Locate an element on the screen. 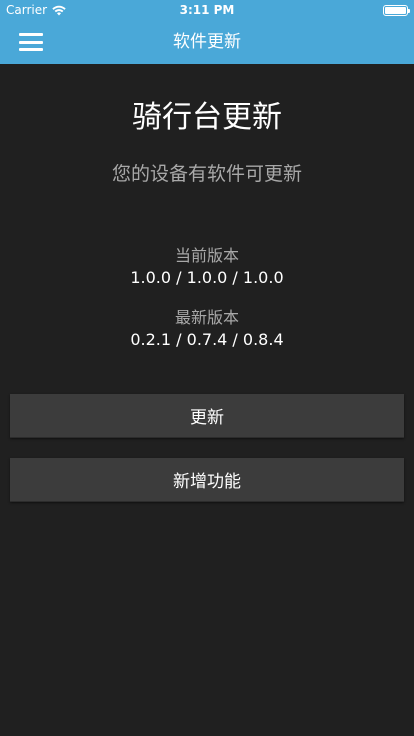 This screenshot has height=736, width=414. latest-version-value: 0.2.1 / 0.7.4 / 0.8.4 is located at coordinates (207, 339).